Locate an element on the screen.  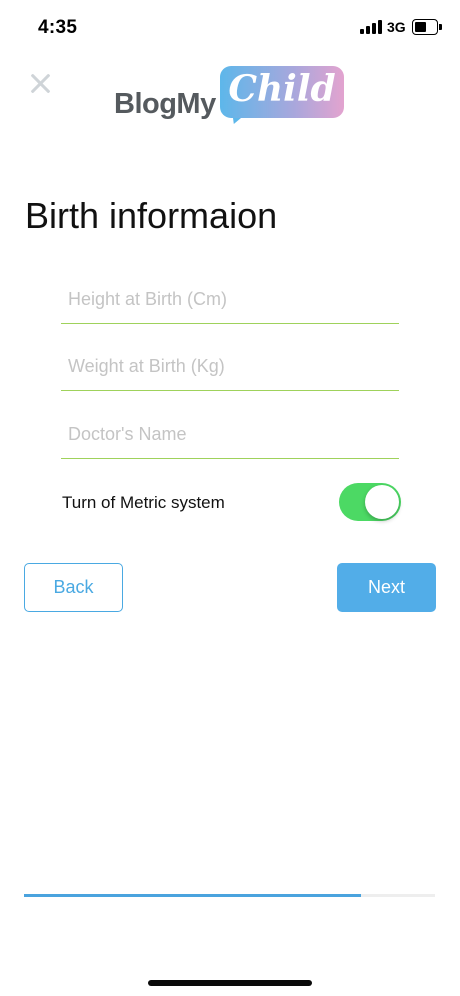
close-icon is located at coordinates (40, 84).